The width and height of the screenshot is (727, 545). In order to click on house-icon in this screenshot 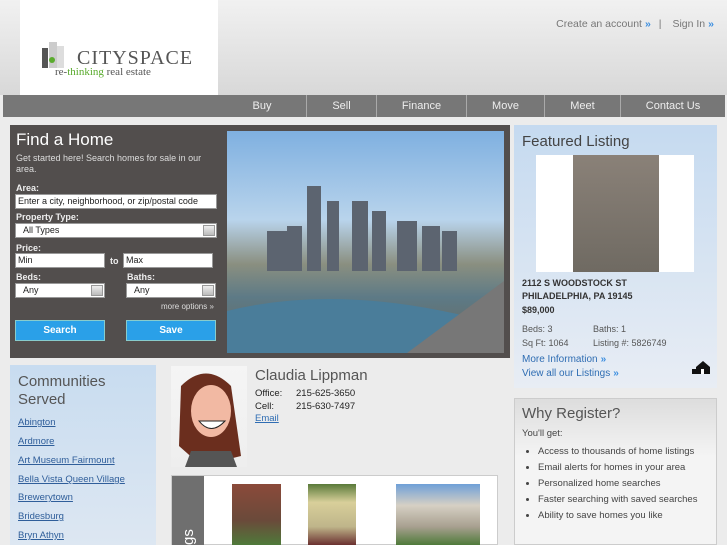, I will do `click(701, 367)`.